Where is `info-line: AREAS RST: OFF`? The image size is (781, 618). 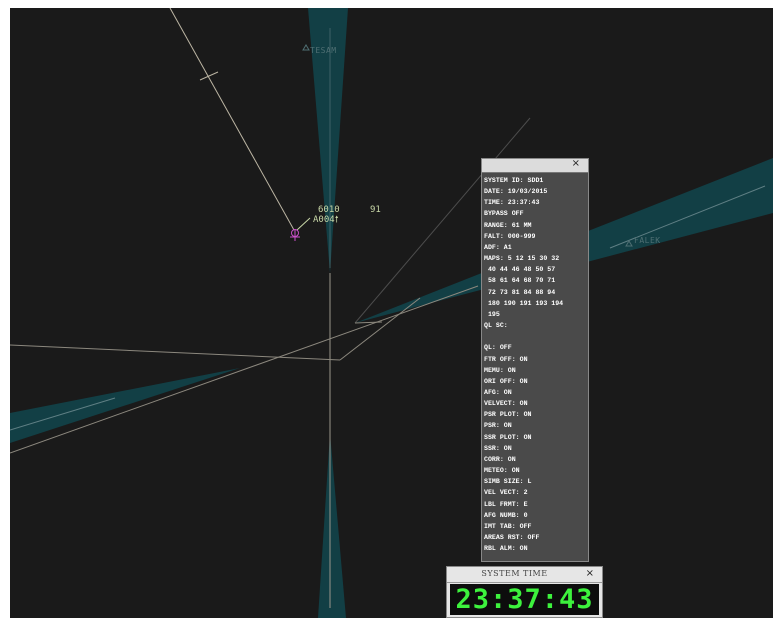 info-line: AREAS RST: OFF is located at coordinates (512, 537).